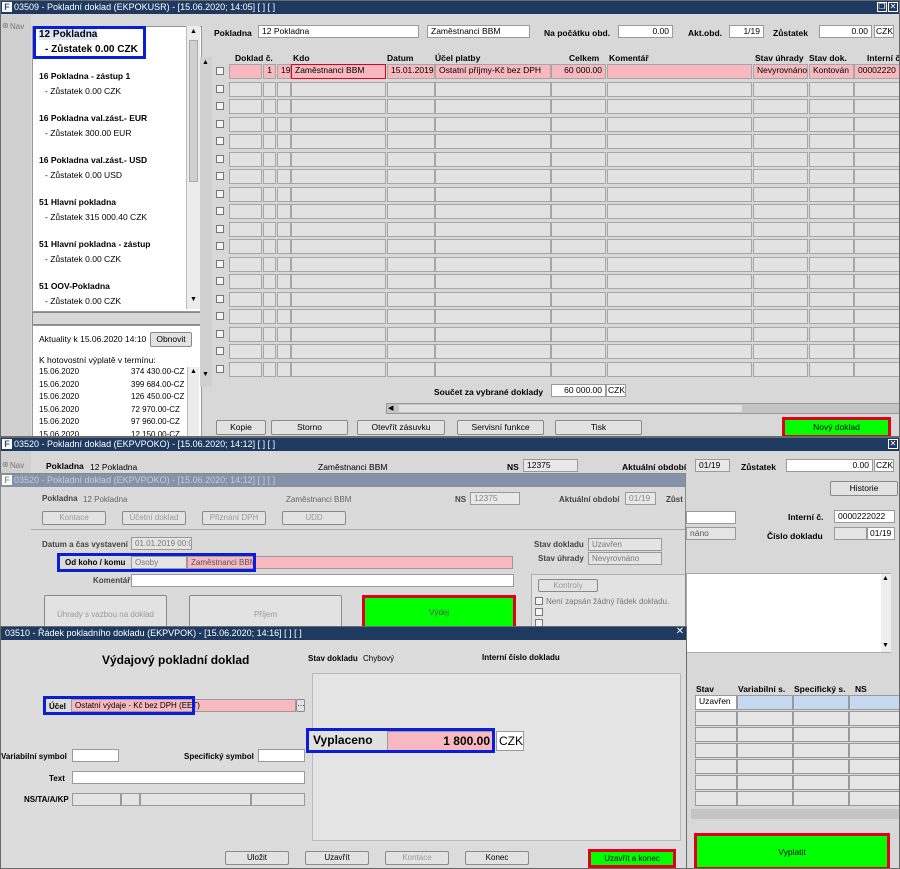 This screenshot has width=900, height=869. I want to click on restore-icon: ❐, so click(882, 7).